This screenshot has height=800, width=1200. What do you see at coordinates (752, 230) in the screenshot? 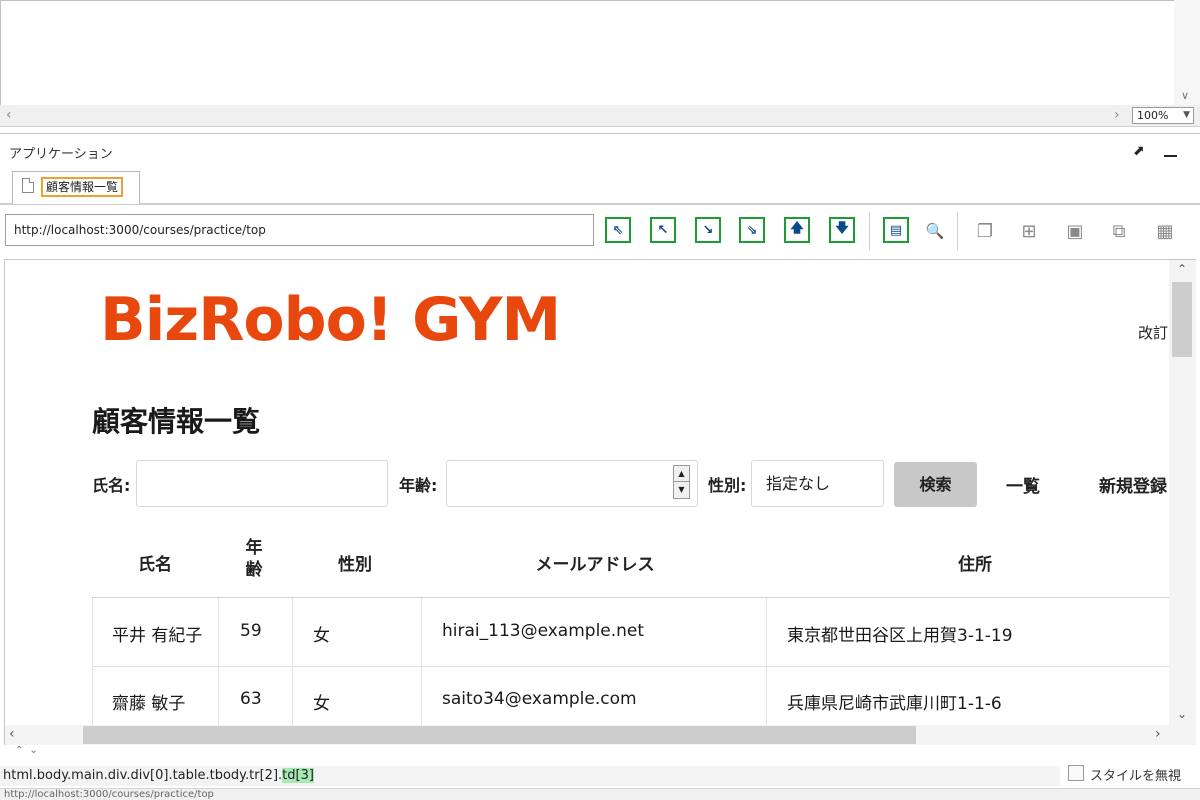
I see `move-down-right-alt-icon: ⇘` at bounding box center [752, 230].